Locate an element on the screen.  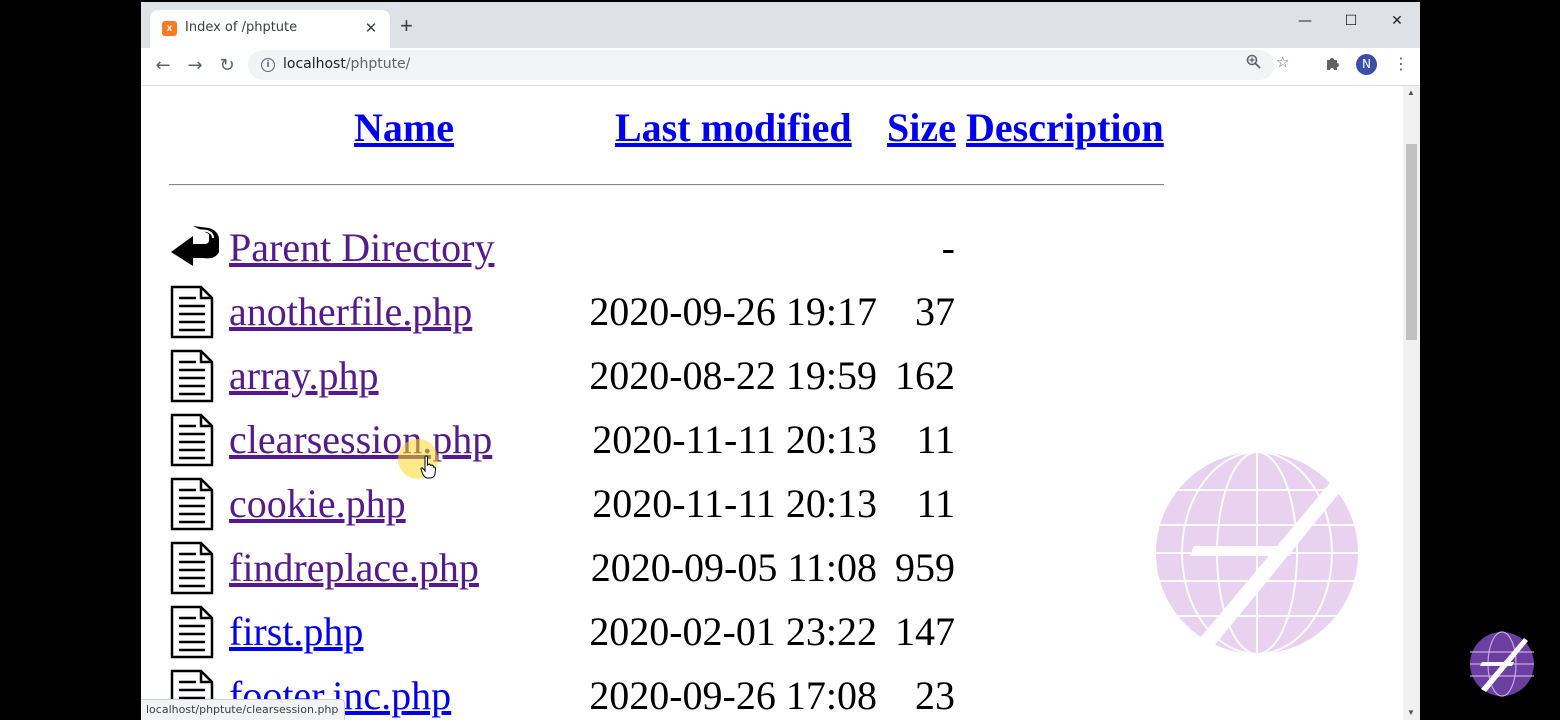
close-window-icon: ✕ is located at coordinates (1397, 21).